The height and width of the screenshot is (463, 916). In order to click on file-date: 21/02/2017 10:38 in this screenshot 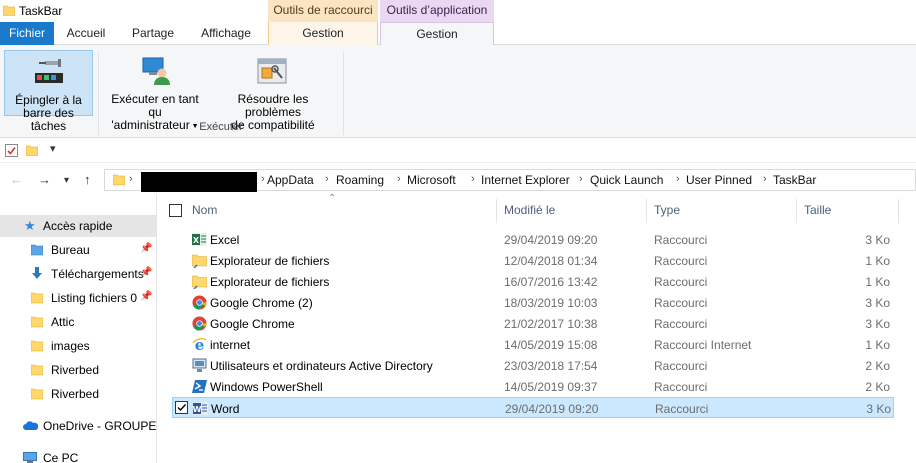, I will do `click(551, 324)`.